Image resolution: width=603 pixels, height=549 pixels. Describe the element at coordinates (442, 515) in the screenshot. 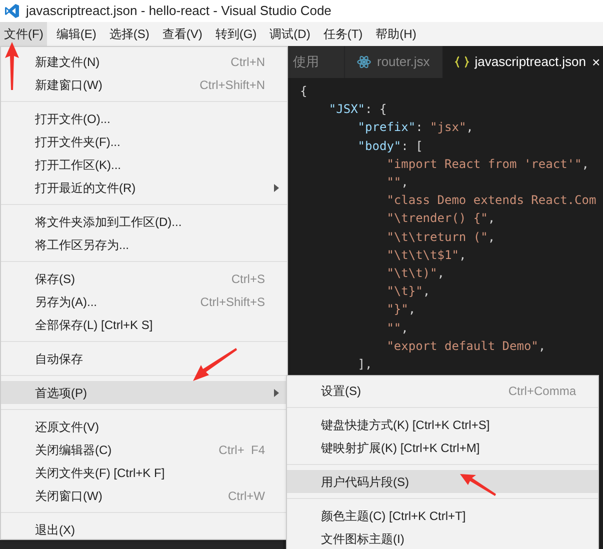

I see `menu-item: 颜色主题(C) [Ctrl+K Ctrl+T]` at that location.